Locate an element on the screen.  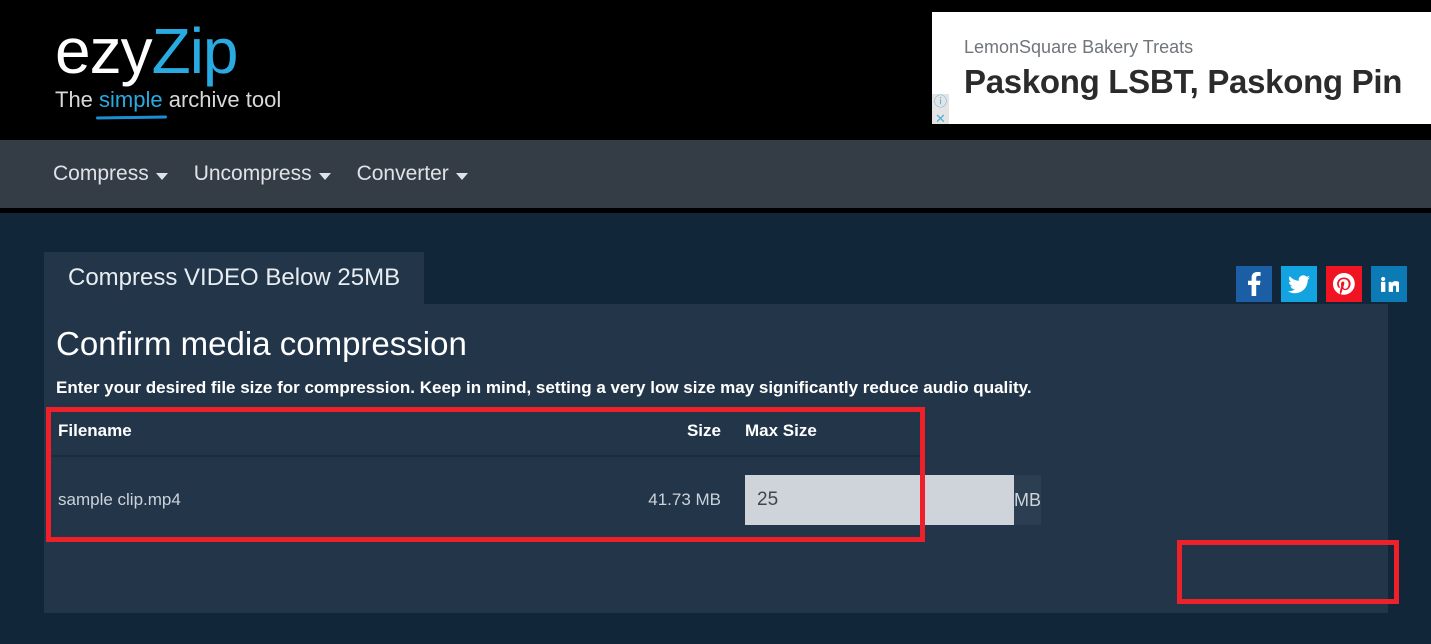
cell-max-size: MB is located at coordinates (887, 499).